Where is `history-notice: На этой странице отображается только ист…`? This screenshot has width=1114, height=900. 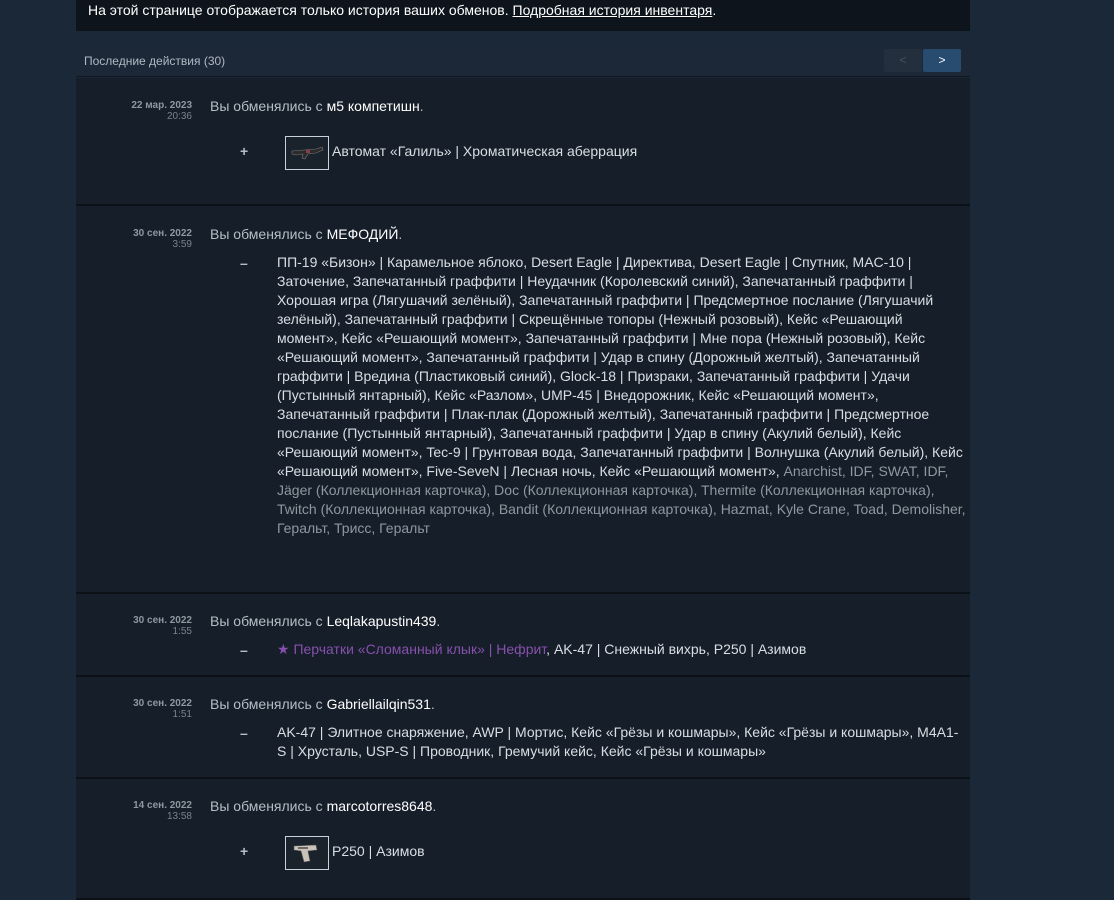 history-notice: На этой странице отображается только ист… is located at coordinates (523, 15).